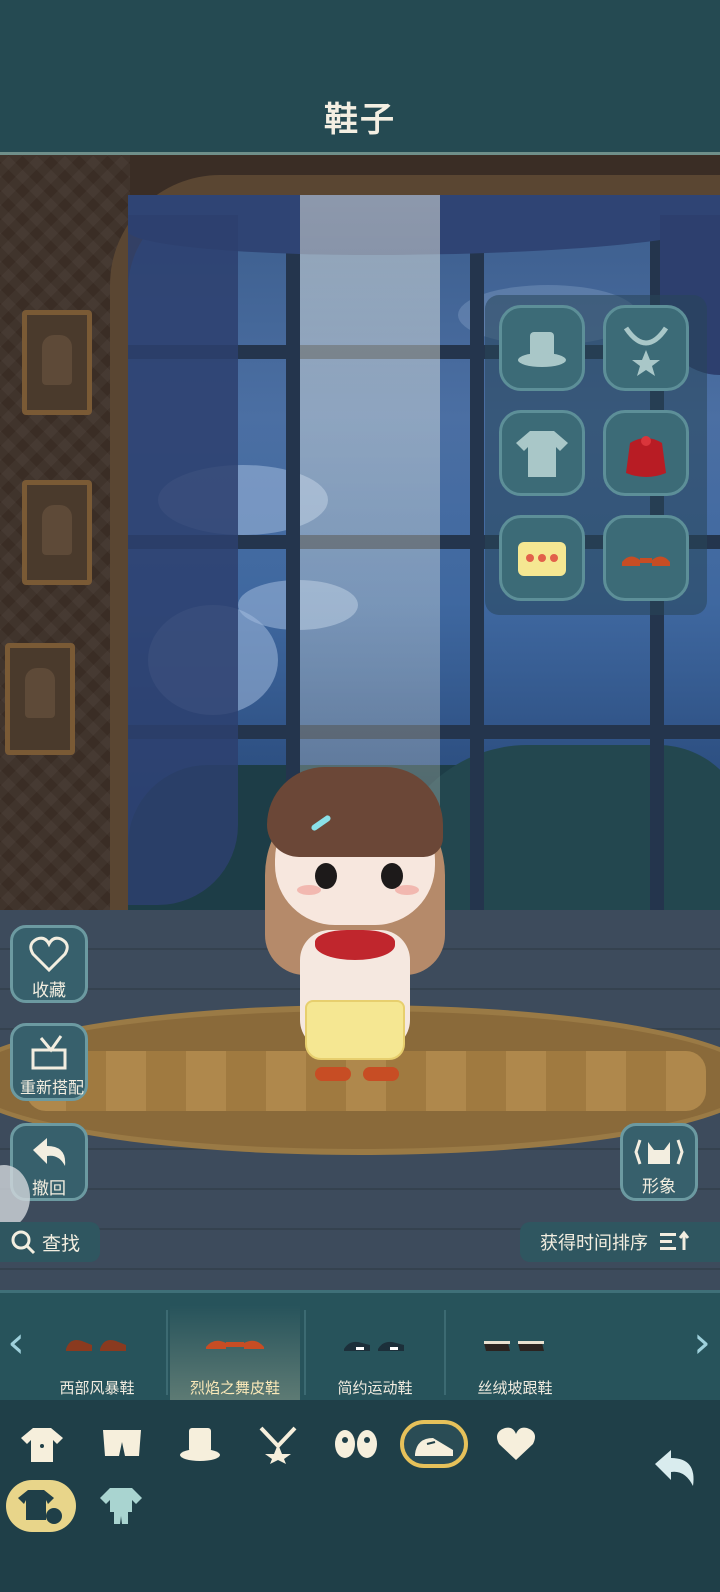 This screenshot has height=1592, width=720. What do you see at coordinates (235, 1352) in the screenshot?
I see `item-card-selected: 烈焰之舞皮鞋` at bounding box center [235, 1352].